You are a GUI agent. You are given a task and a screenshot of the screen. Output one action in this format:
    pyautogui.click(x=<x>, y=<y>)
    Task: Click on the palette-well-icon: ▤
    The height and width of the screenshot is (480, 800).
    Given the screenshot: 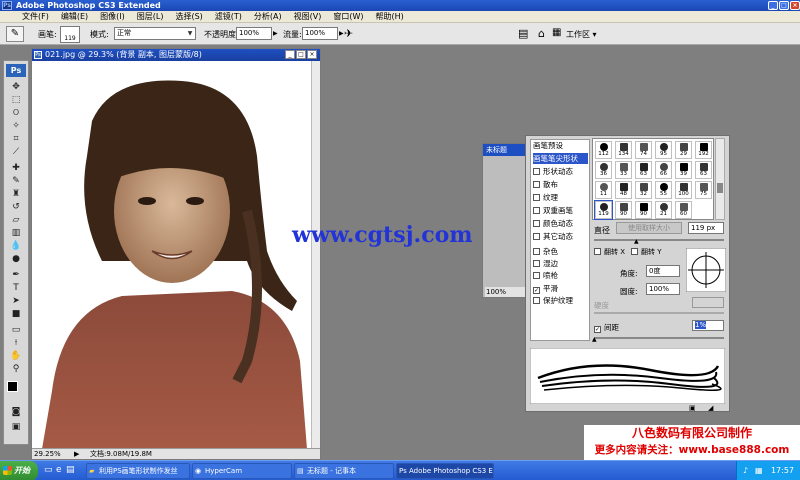 What is the action you would take?
    pyautogui.click(x=523, y=33)
    